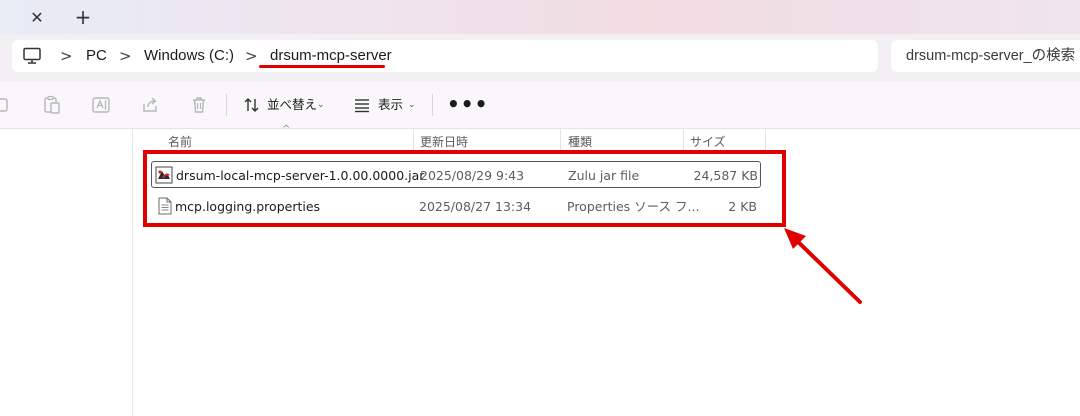  I want to click on delete-icon, so click(199, 105).